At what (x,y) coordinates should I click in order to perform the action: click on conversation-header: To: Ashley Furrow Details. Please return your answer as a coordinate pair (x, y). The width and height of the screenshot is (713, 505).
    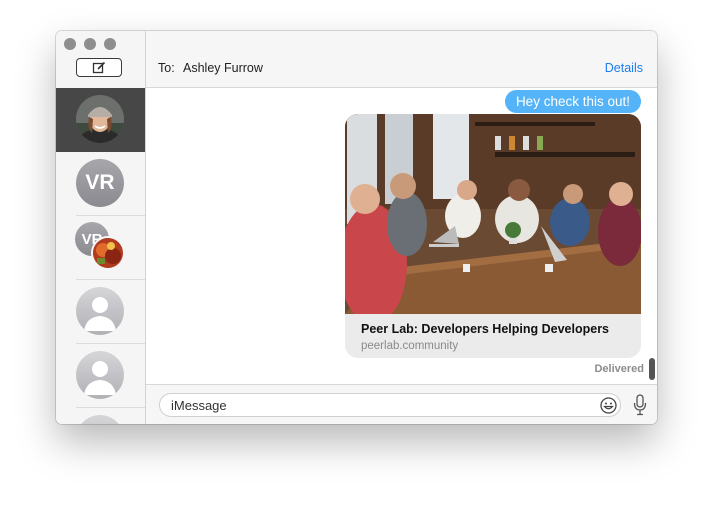
    Looking at the image, I should click on (401, 59).